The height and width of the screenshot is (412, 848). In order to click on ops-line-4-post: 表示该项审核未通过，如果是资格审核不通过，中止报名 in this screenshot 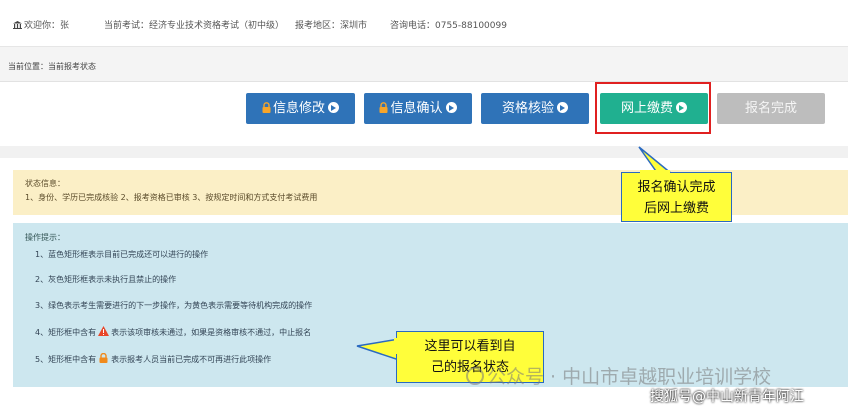, I will do `click(211, 332)`.